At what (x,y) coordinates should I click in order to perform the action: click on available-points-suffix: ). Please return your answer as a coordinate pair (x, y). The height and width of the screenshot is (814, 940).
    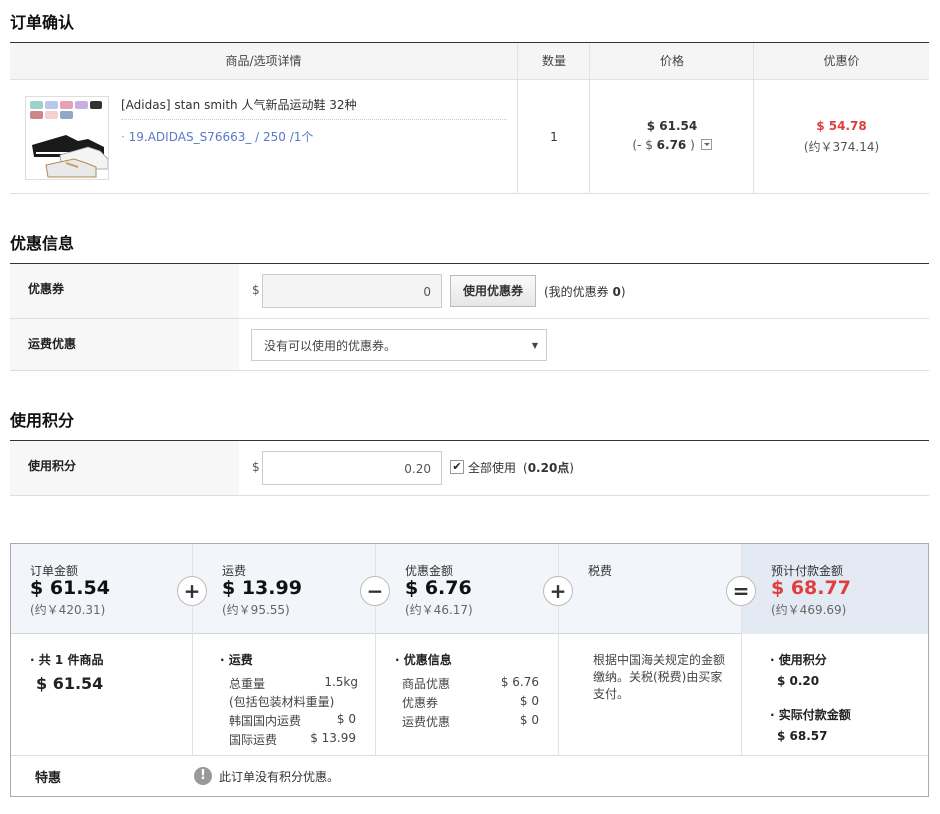
    Looking at the image, I should click on (571, 468).